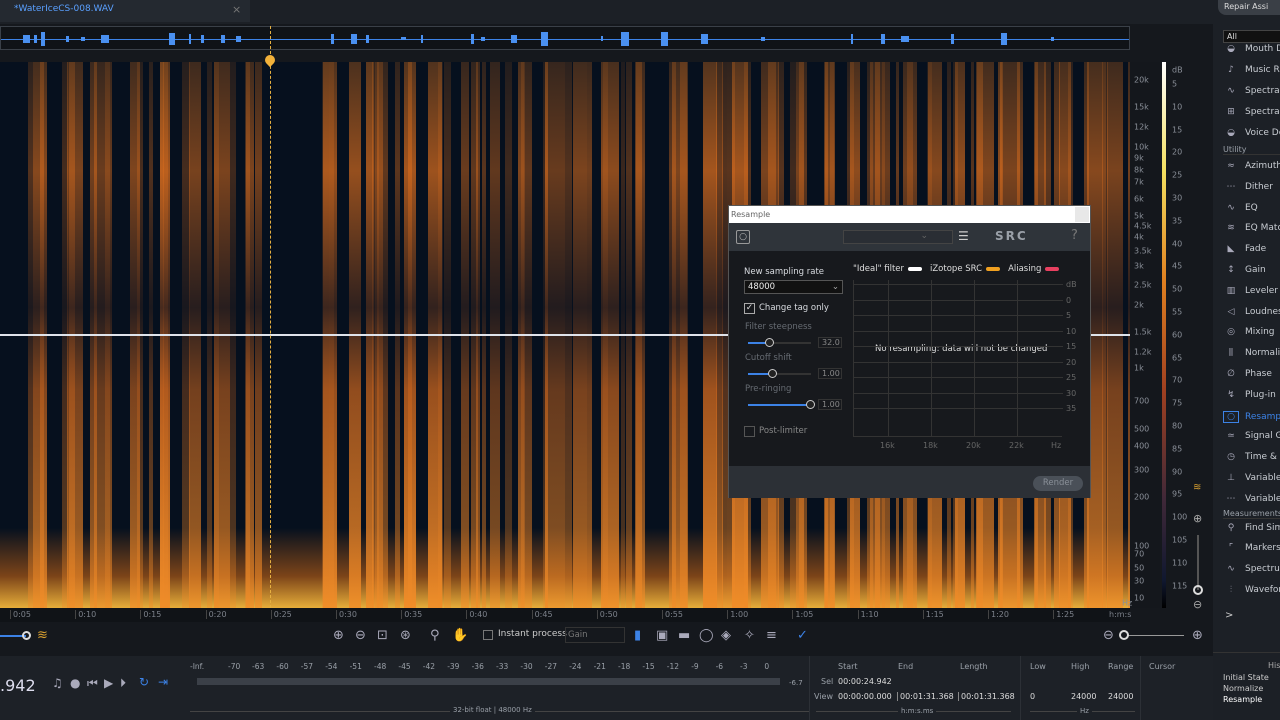 This screenshot has width=1280, height=720. I want to click on sidebar-item: ♪ Music R, so click(1251, 75).